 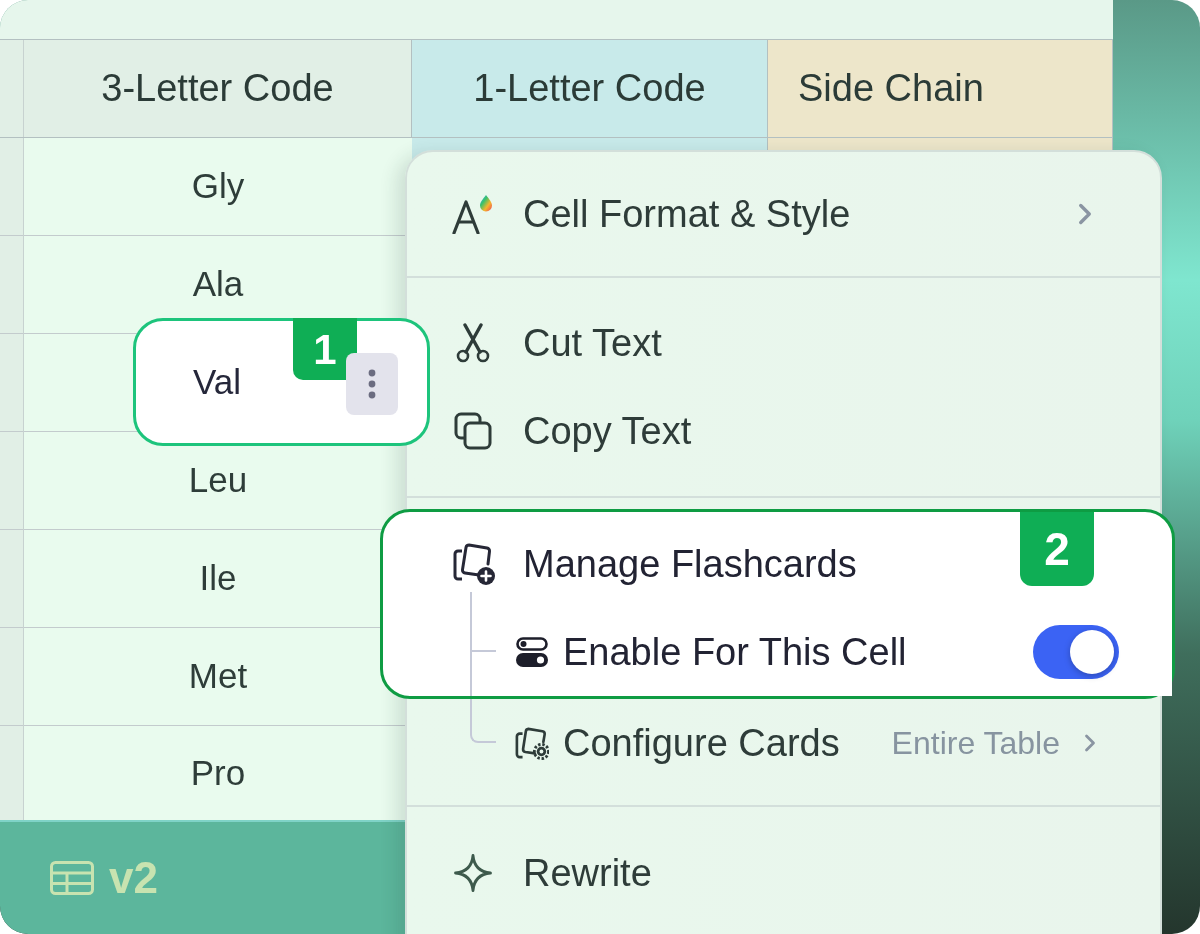 What do you see at coordinates (473, 343) in the screenshot?
I see `scissors-icon` at bounding box center [473, 343].